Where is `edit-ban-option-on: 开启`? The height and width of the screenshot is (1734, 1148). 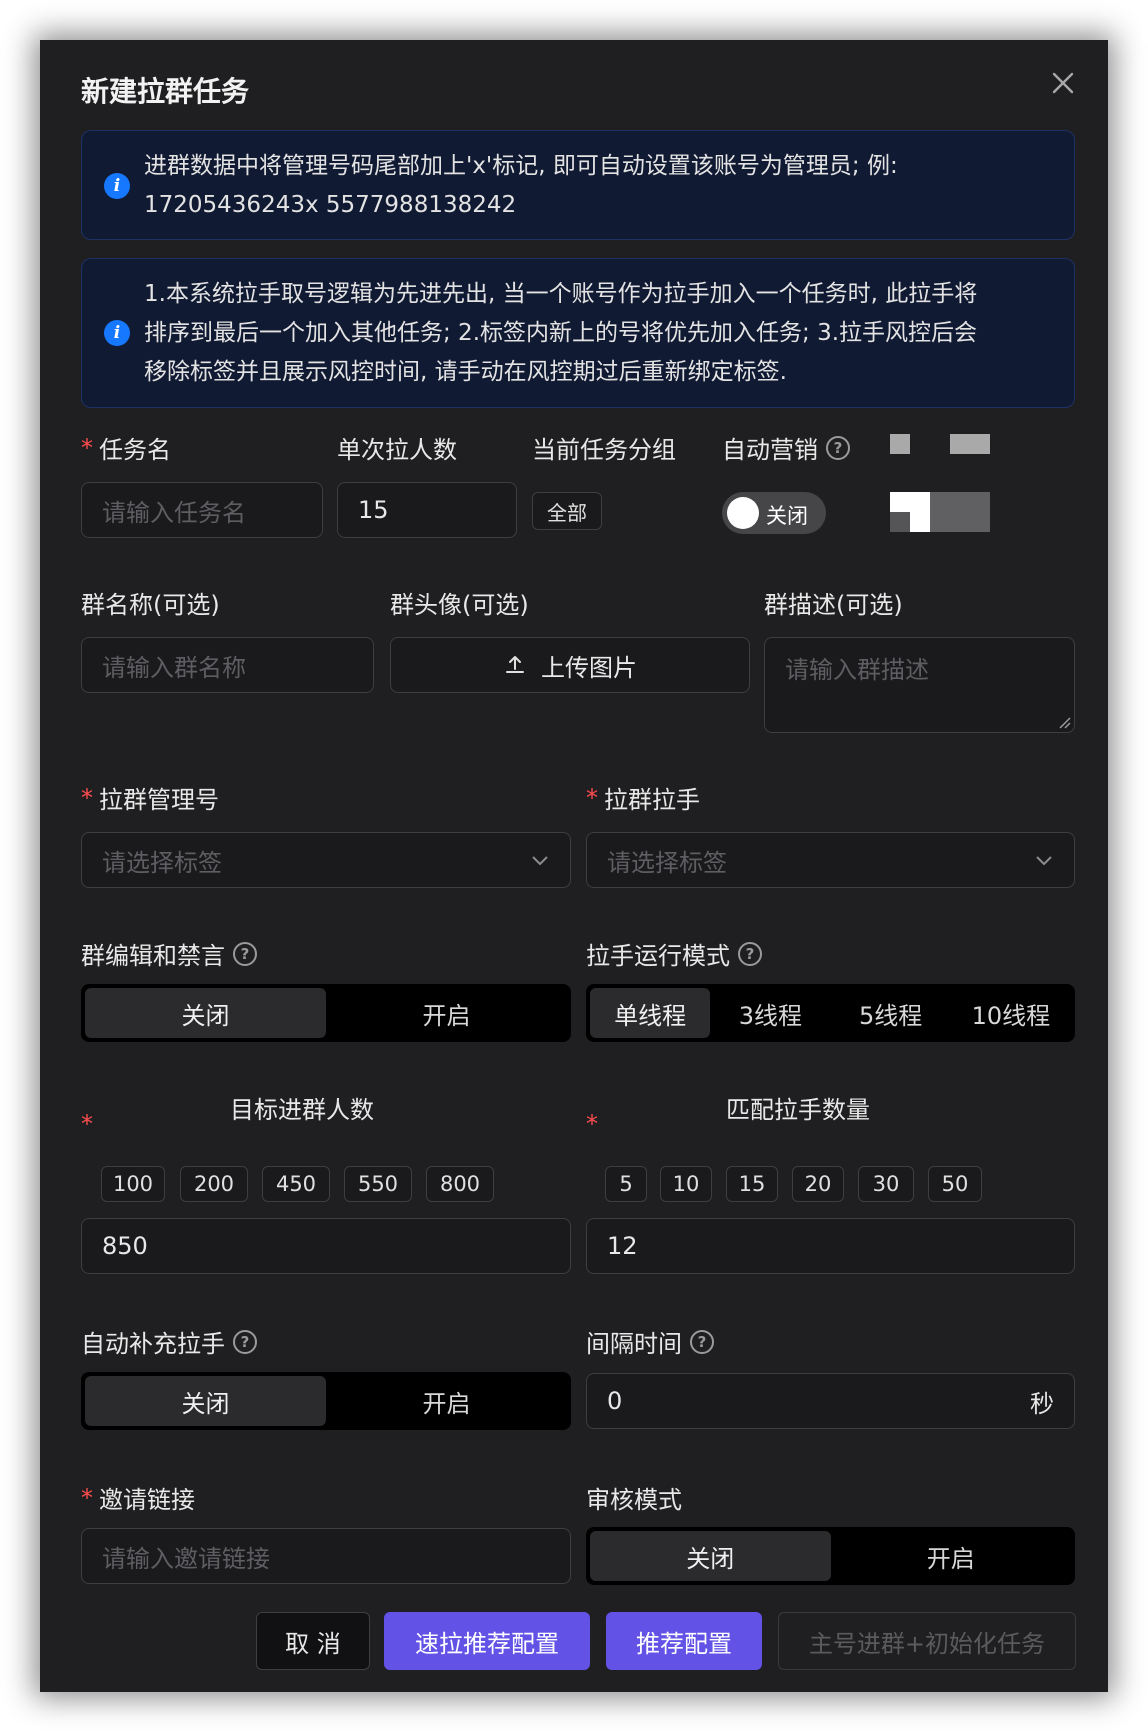 edit-ban-option-on: 开启 is located at coordinates (446, 1013).